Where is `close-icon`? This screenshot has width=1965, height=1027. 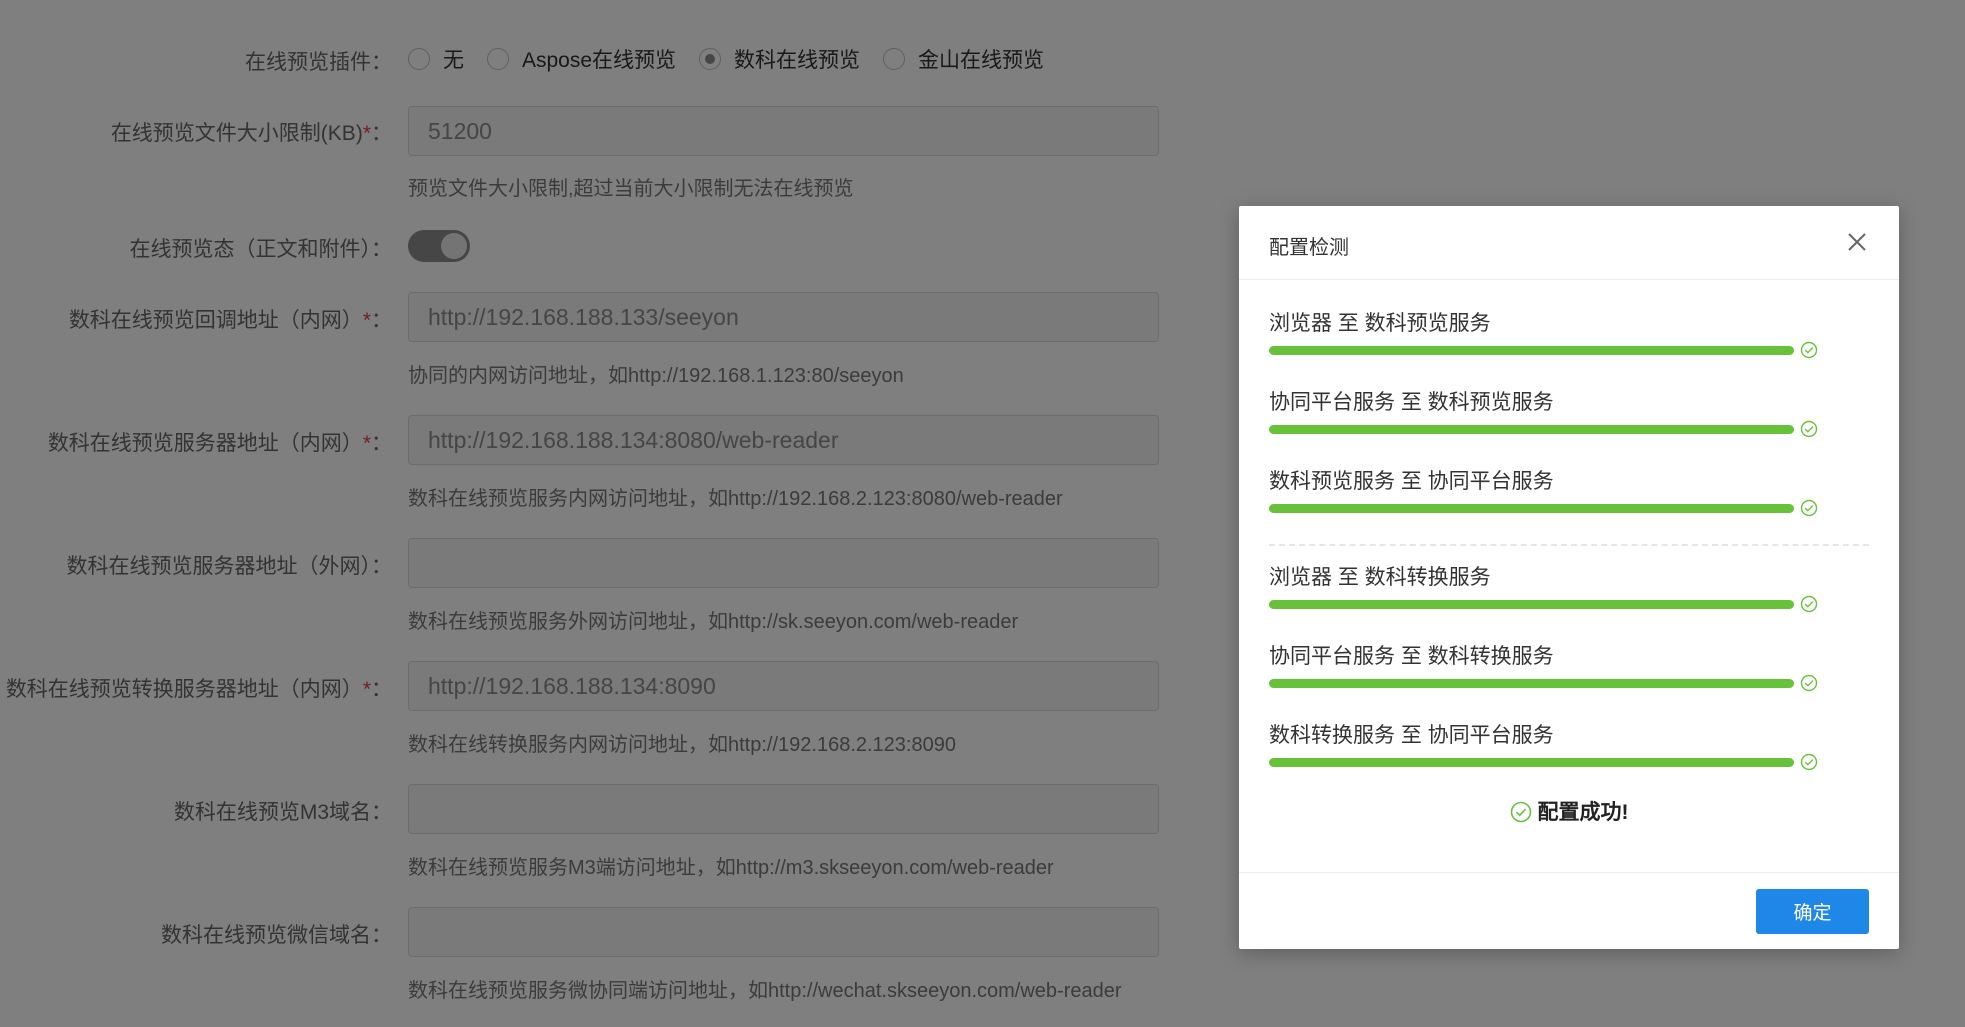 close-icon is located at coordinates (1857, 242).